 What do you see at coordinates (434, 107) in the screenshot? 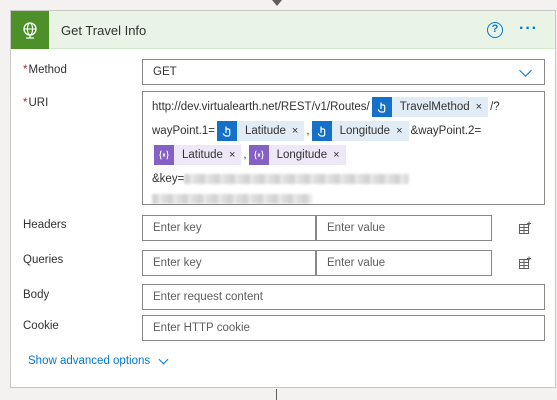
I see `token-label: TravelMethod` at bounding box center [434, 107].